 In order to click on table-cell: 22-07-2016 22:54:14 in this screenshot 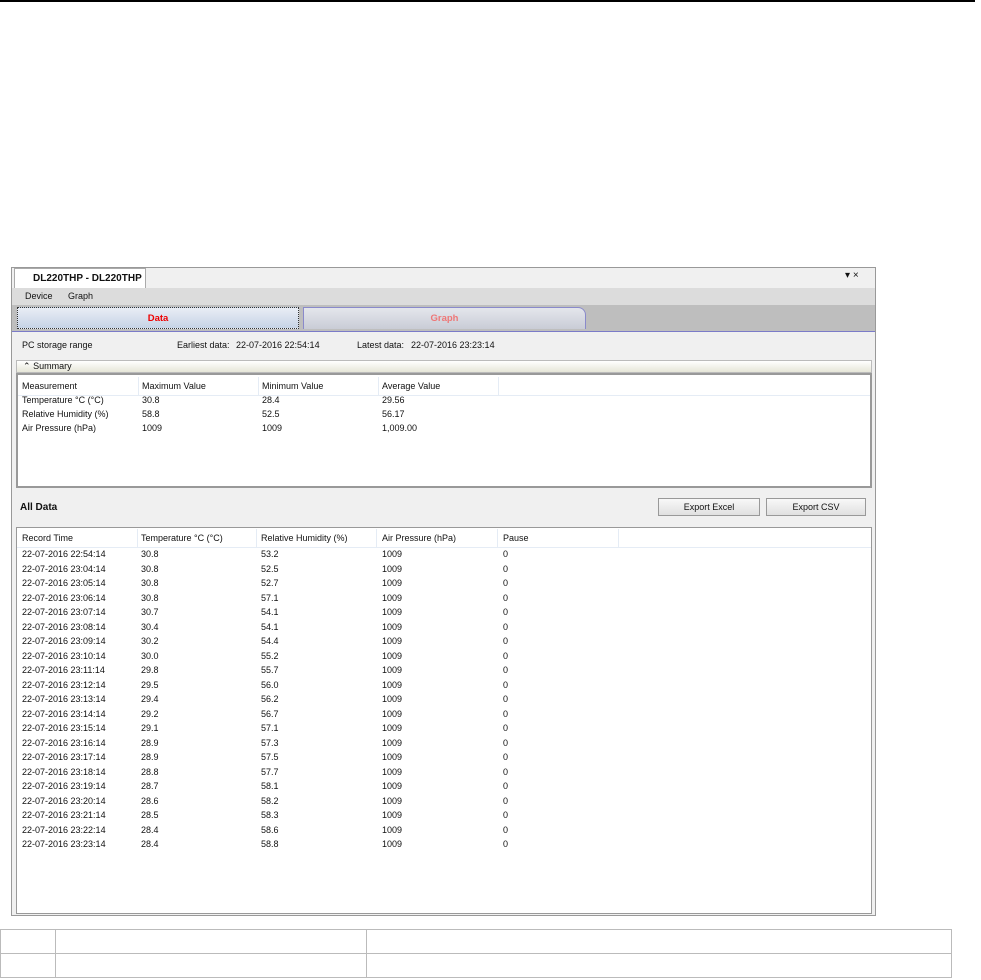, I will do `click(64, 554)`.